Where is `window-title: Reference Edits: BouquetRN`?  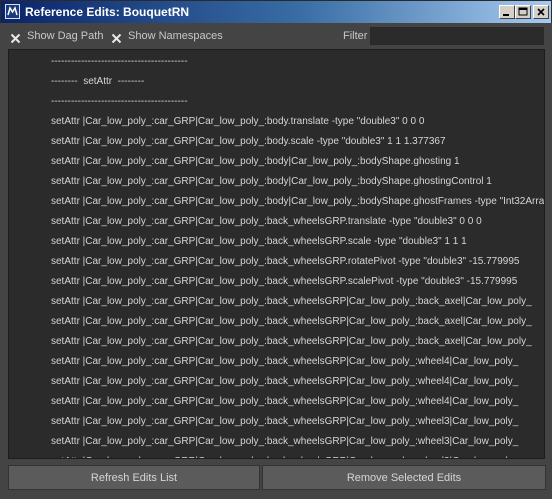
window-title: Reference Edits: BouquetRN is located at coordinates (107, 12).